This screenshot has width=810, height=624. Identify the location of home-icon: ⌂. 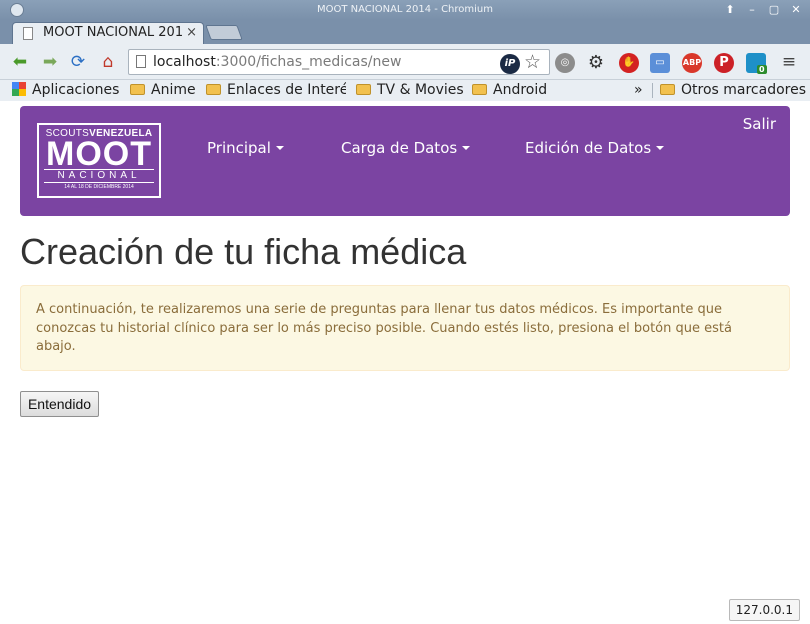
(108, 62).